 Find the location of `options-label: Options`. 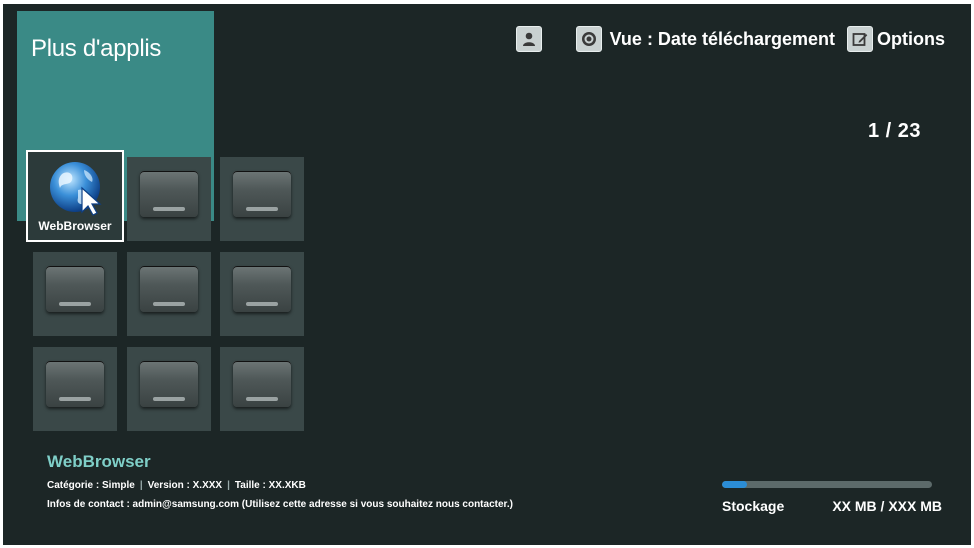

options-label: Options is located at coordinates (911, 39).